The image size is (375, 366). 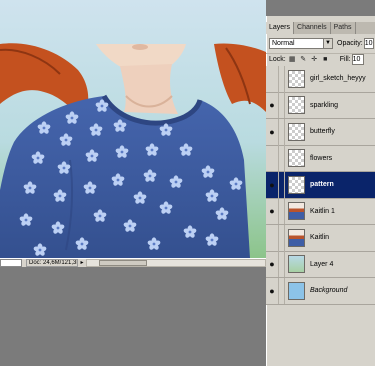 What do you see at coordinates (350, 43) in the screenshot?
I see `opacity-label: Opacity:` at bounding box center [350, 43].